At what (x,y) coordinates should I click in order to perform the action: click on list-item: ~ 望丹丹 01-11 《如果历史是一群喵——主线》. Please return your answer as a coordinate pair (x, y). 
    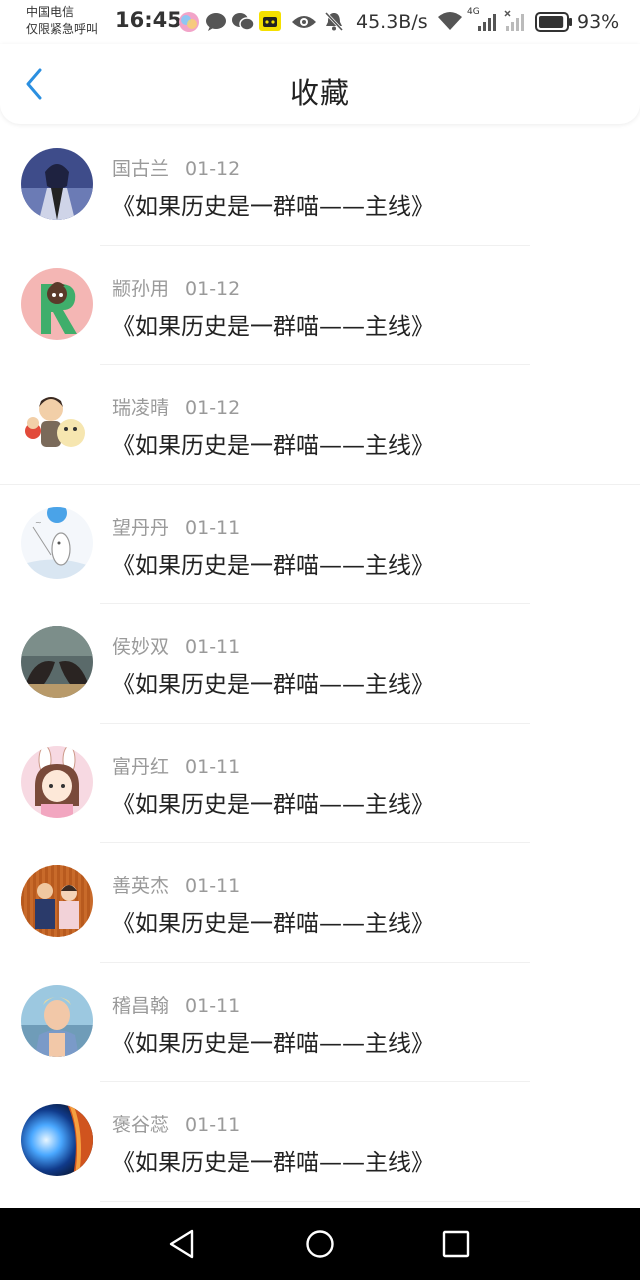
    Looking at the image, I should click on (320, 544).